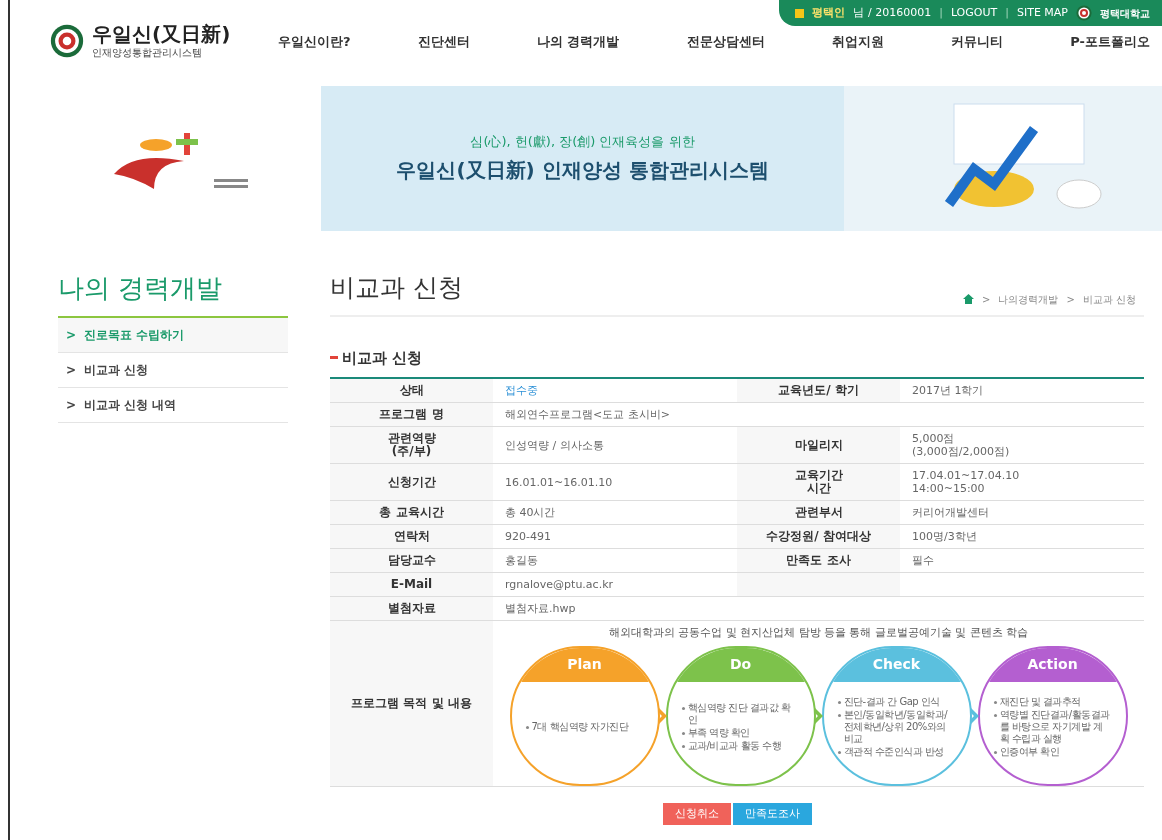  I want to click on university-name: 평택대학교, so click(1125, 13).